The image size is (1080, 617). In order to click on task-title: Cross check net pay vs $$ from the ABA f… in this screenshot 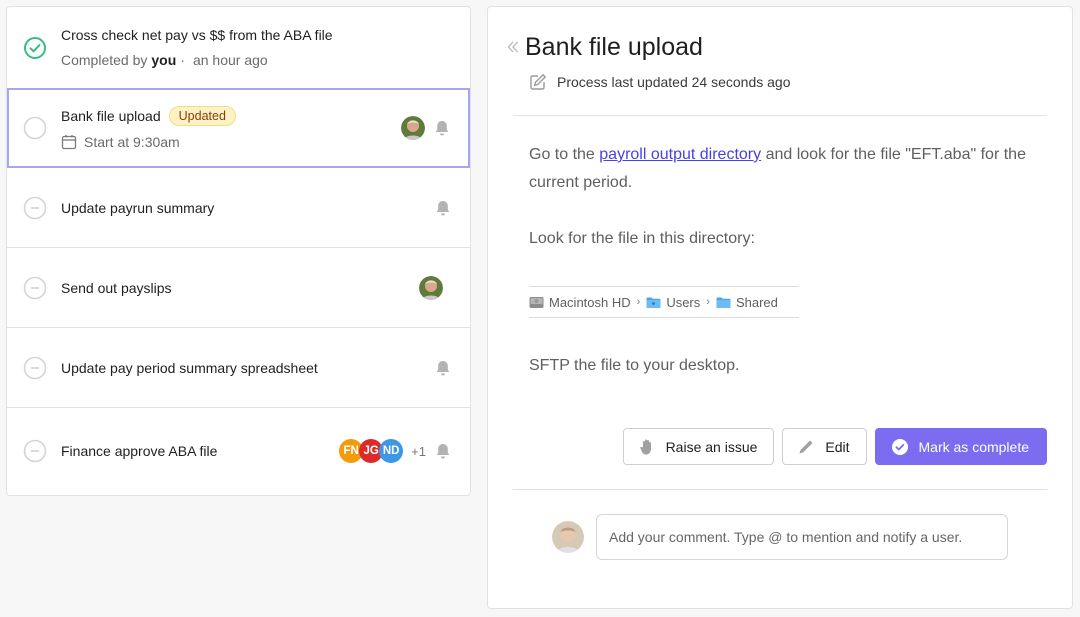, I will do `click(197, 35)`.